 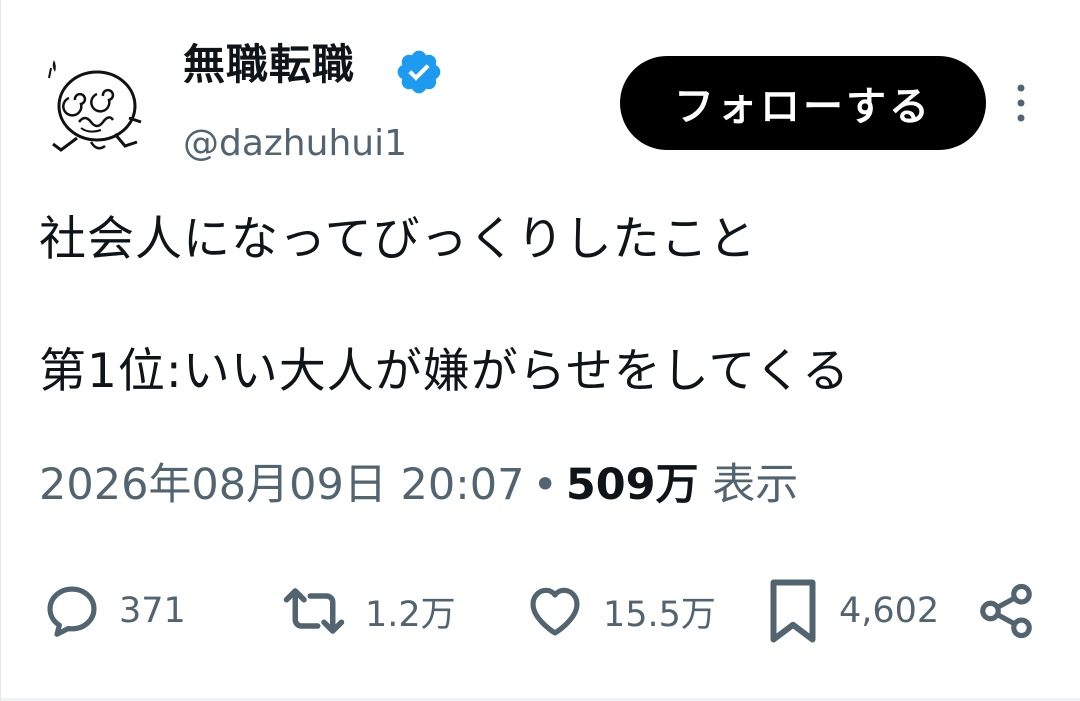 What do you see at coordinates (659, 614) in the screenshot?
I see `like-count: 15.5万` at bounding box center [659, 614].